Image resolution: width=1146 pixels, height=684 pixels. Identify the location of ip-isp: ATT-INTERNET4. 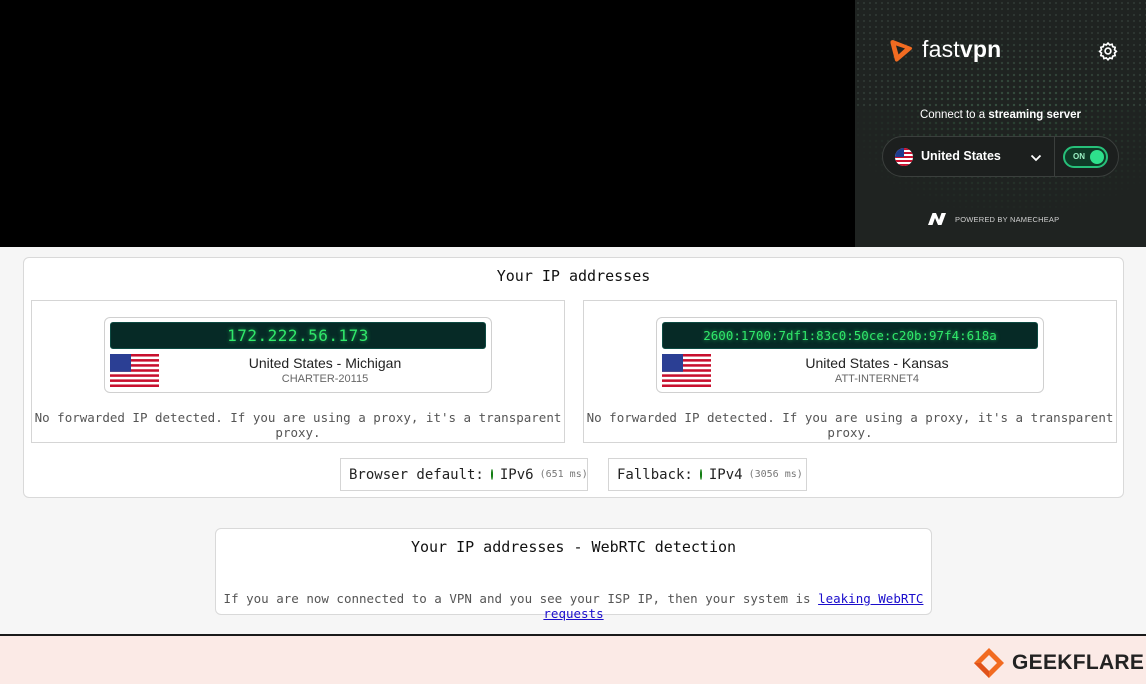
(877, 379).